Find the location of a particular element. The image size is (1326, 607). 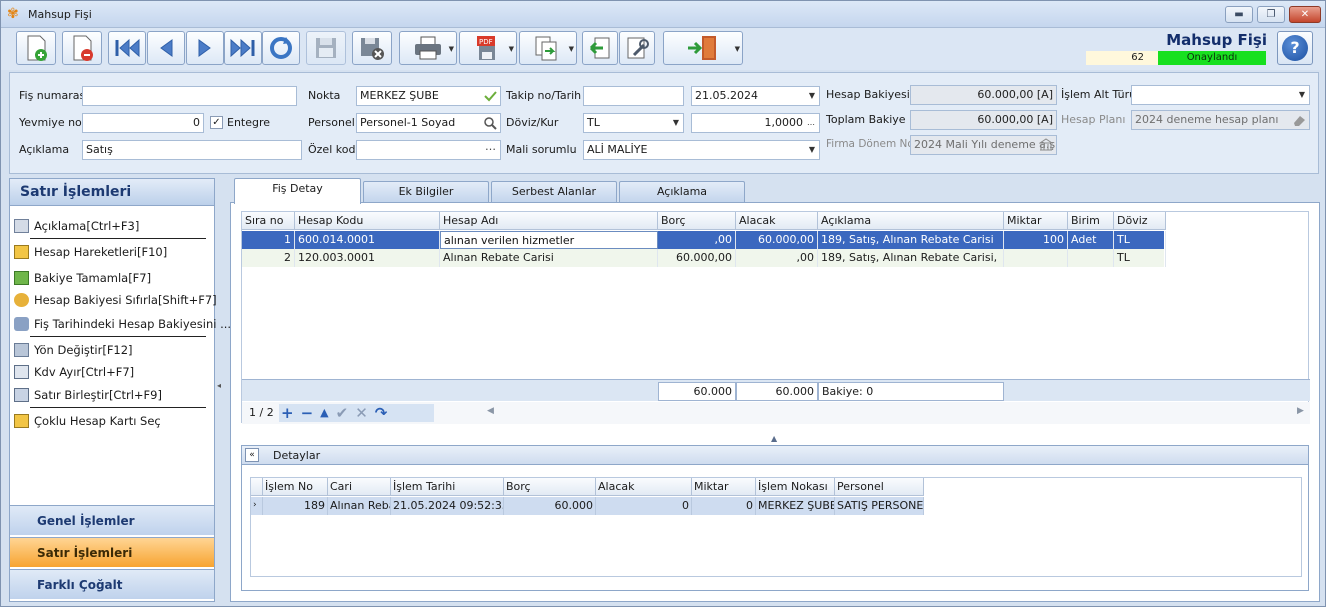

add-row-icon: + is located at coordinates (287, 413).